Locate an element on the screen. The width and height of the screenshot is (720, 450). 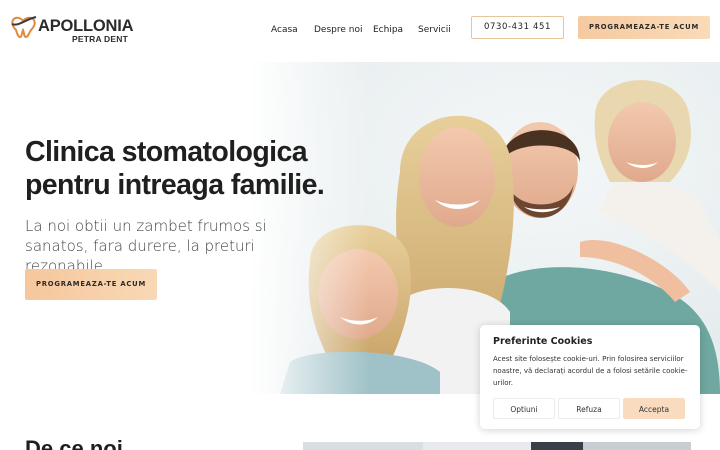
section-image-strip is located at coordinates (497, 446).